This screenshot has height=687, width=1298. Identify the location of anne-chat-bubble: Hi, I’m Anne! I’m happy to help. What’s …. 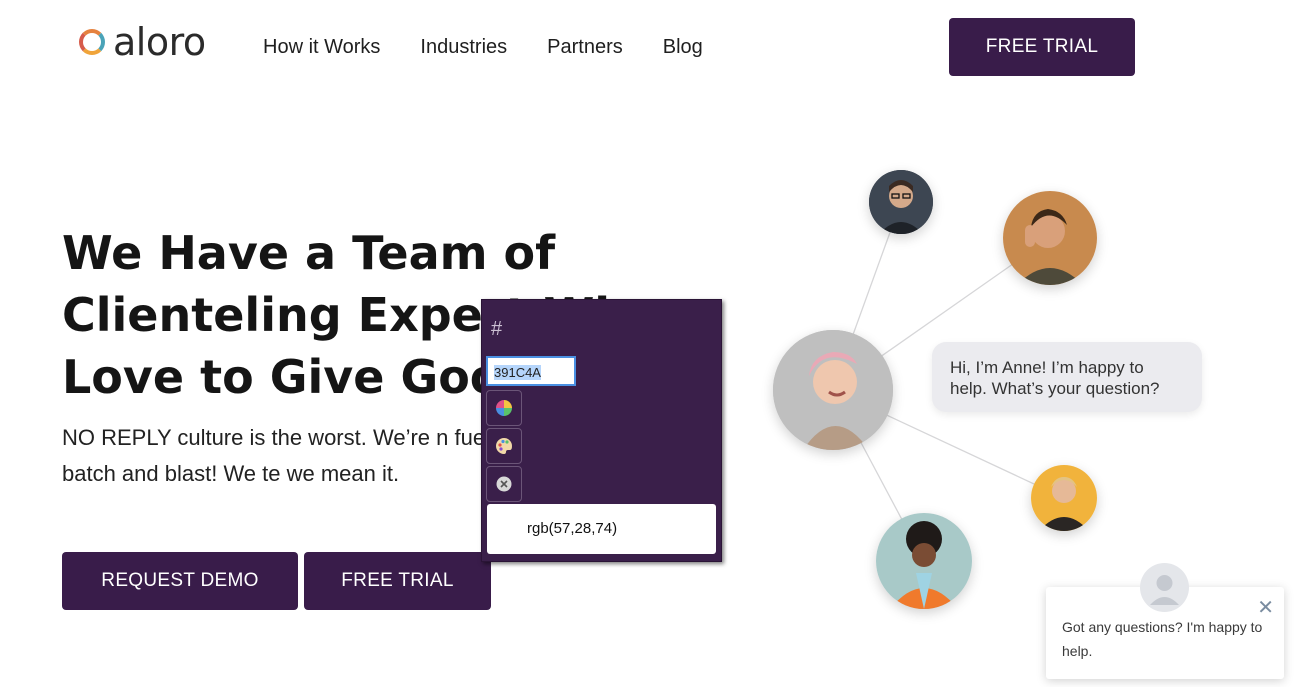
(1067, 377).